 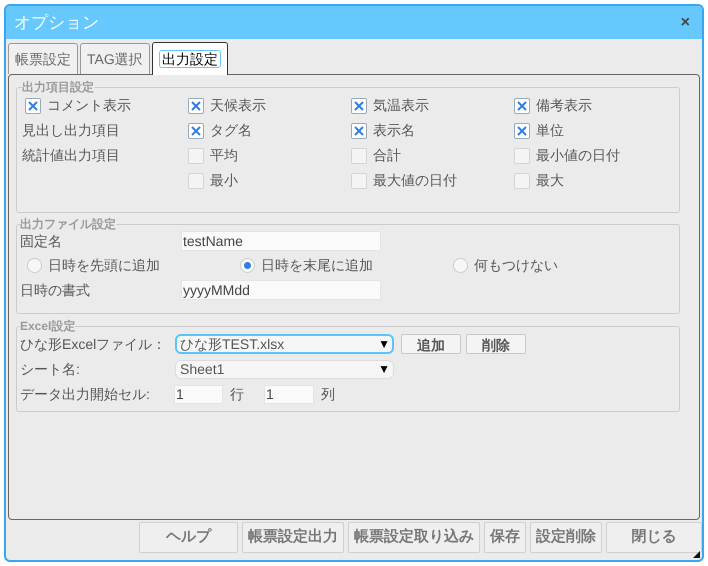 I want to click on field-label: シート名:, so click(x=50, y=369).